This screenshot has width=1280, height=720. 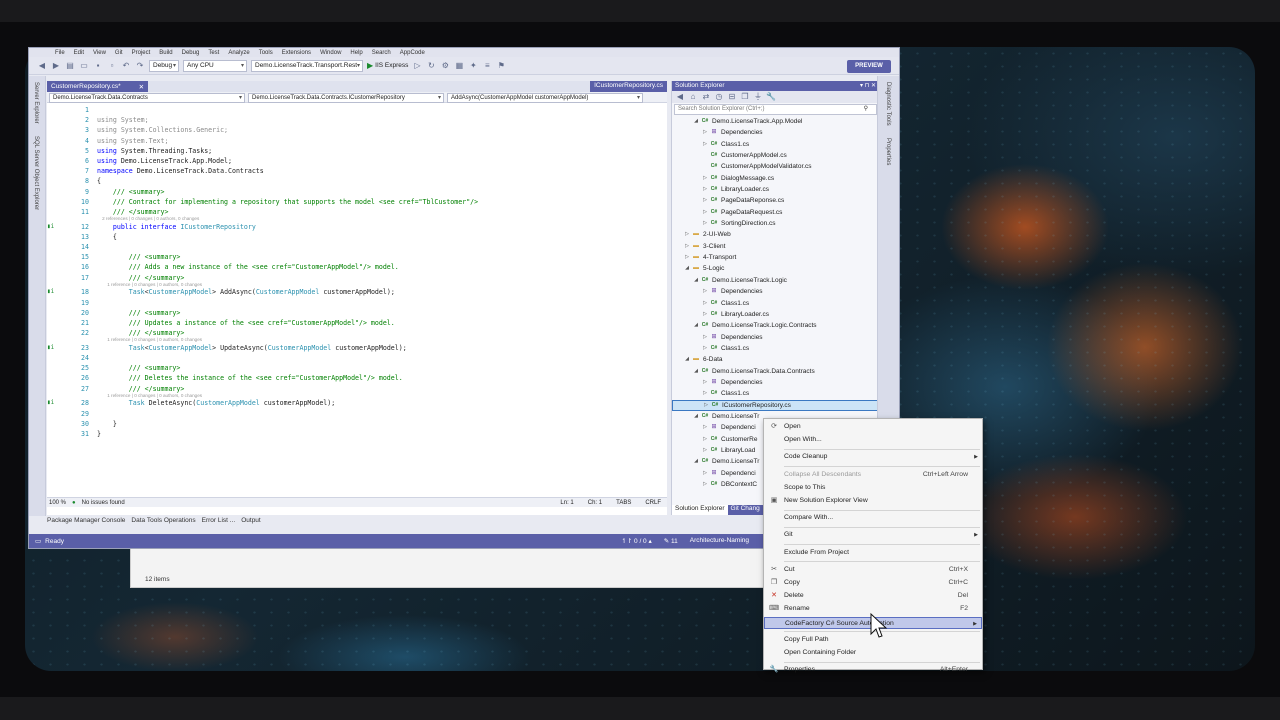 I want to click on code-line: 4 using System.Text;, so click(x=357, y=141).